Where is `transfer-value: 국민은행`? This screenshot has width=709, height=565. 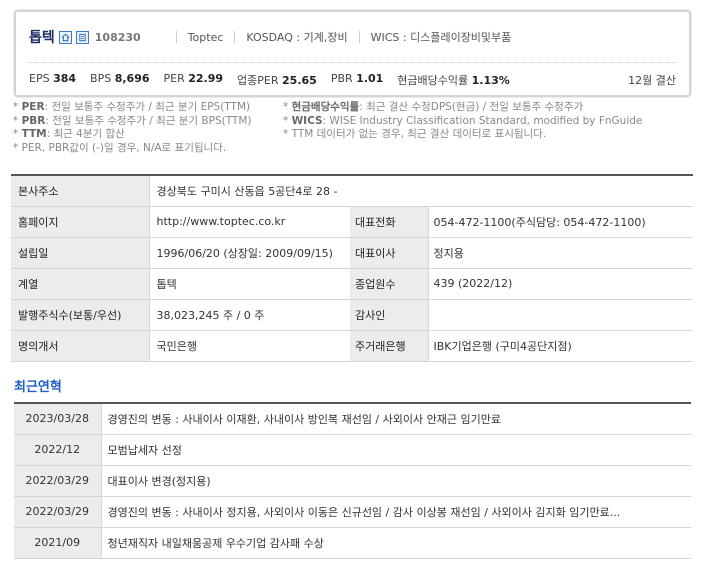
transfer-value: 국민은행 is located at coordinates (249, 346).